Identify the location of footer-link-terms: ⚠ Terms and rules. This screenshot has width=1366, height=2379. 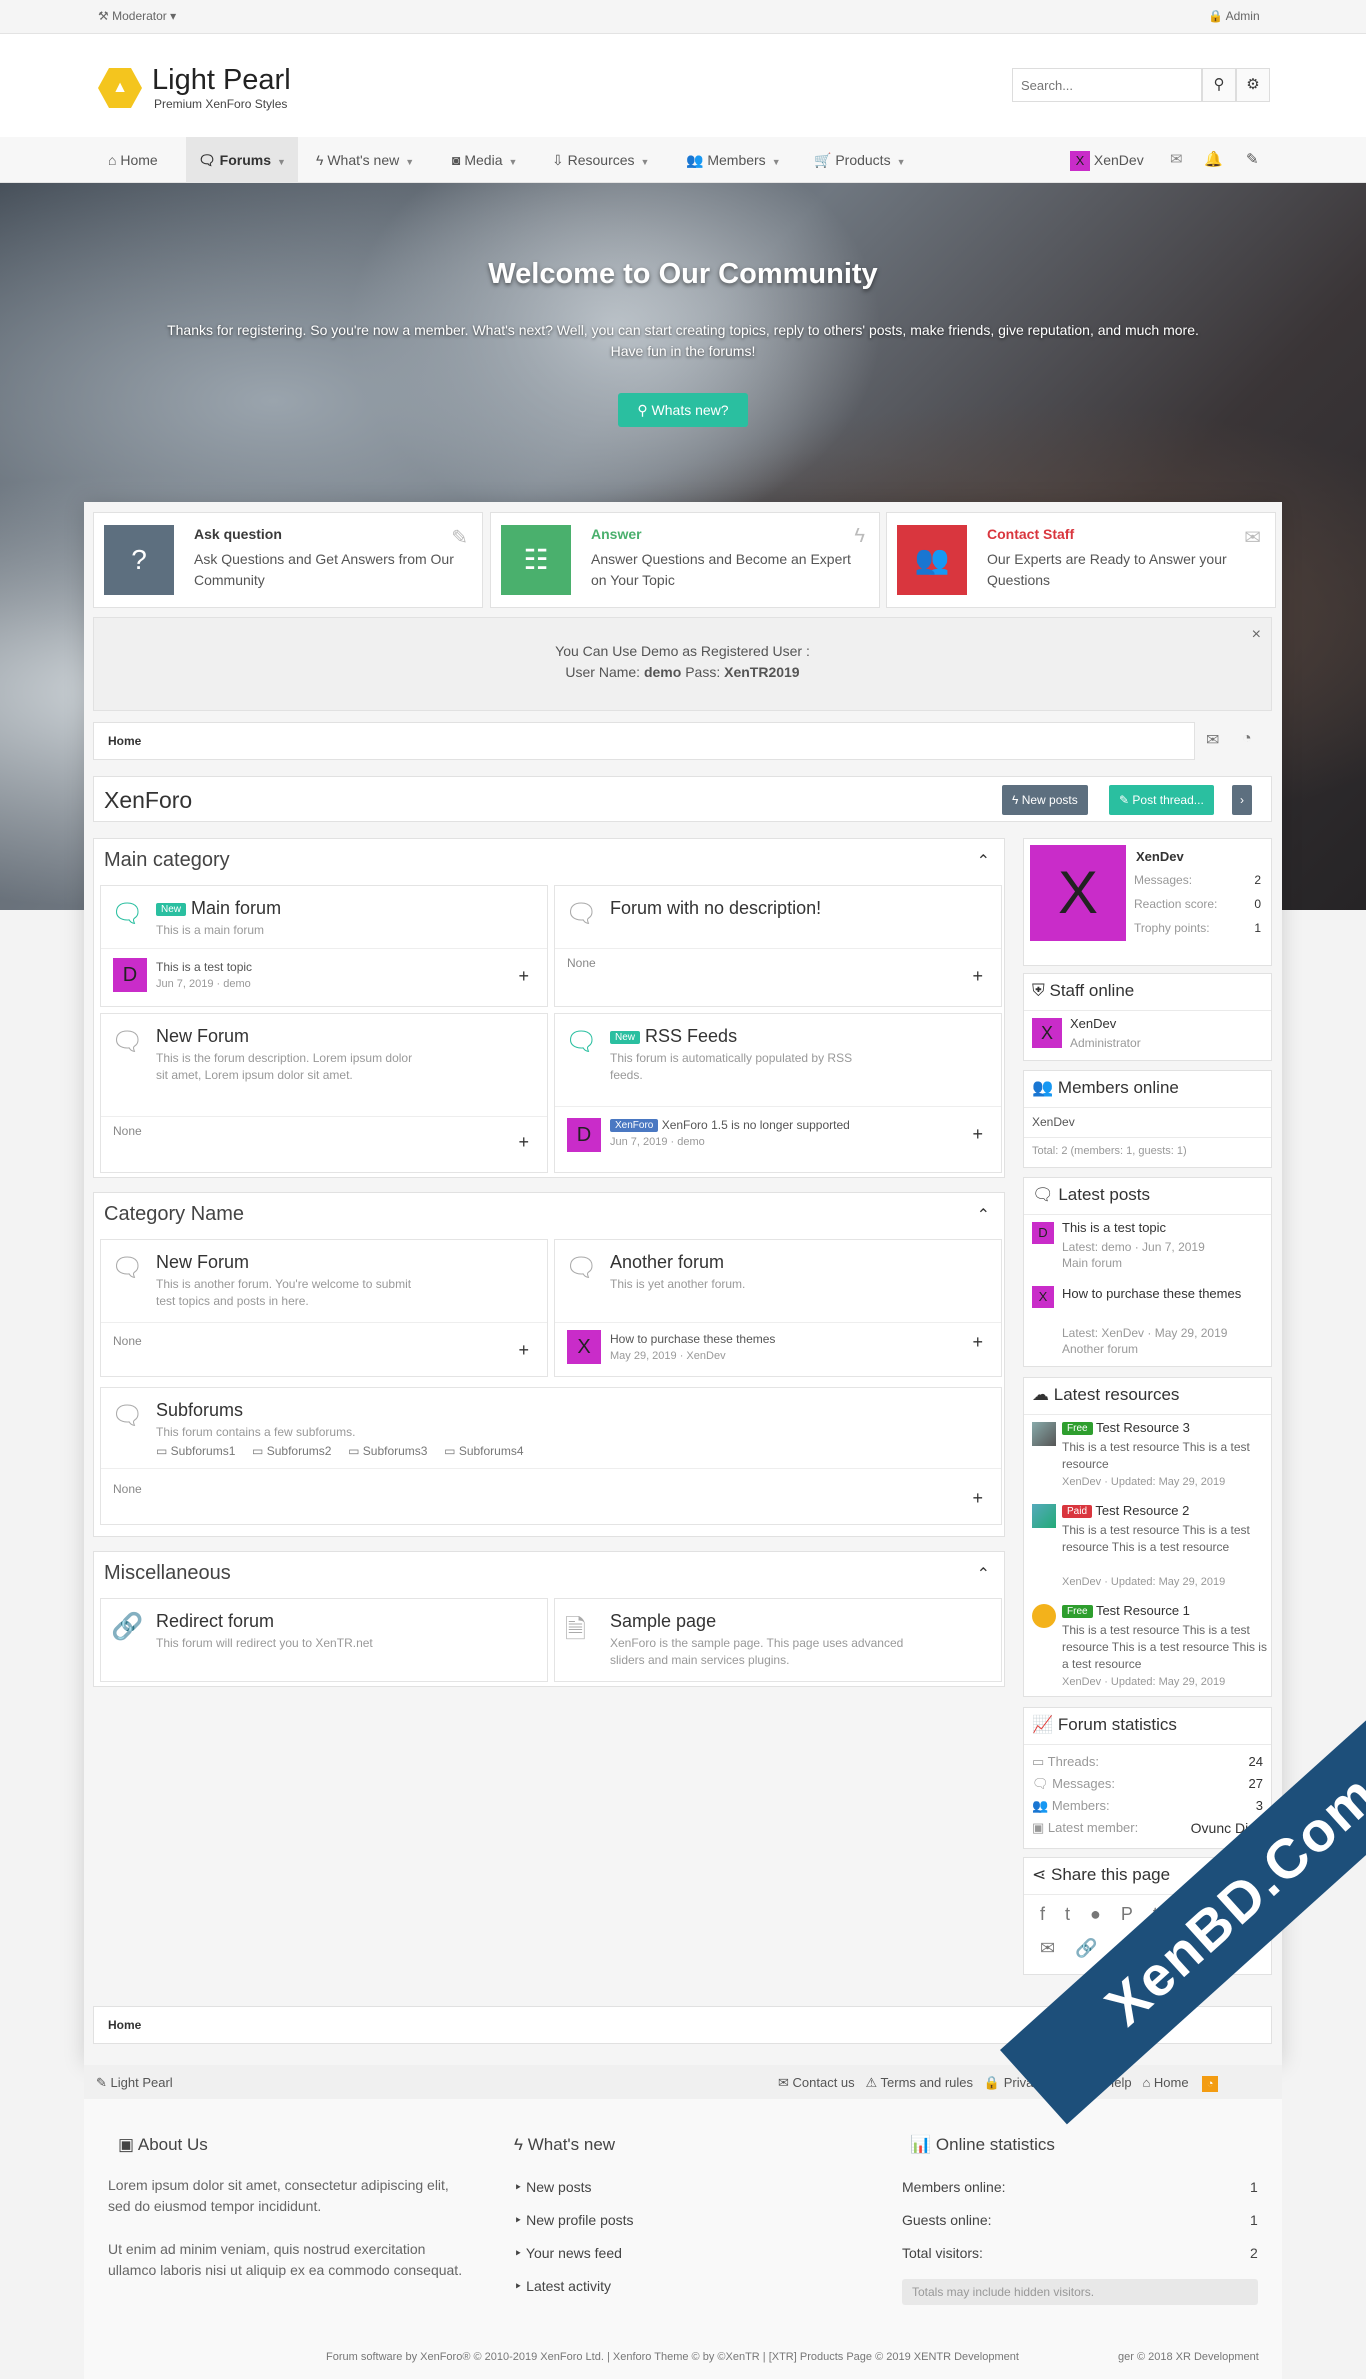
(920, 2082).